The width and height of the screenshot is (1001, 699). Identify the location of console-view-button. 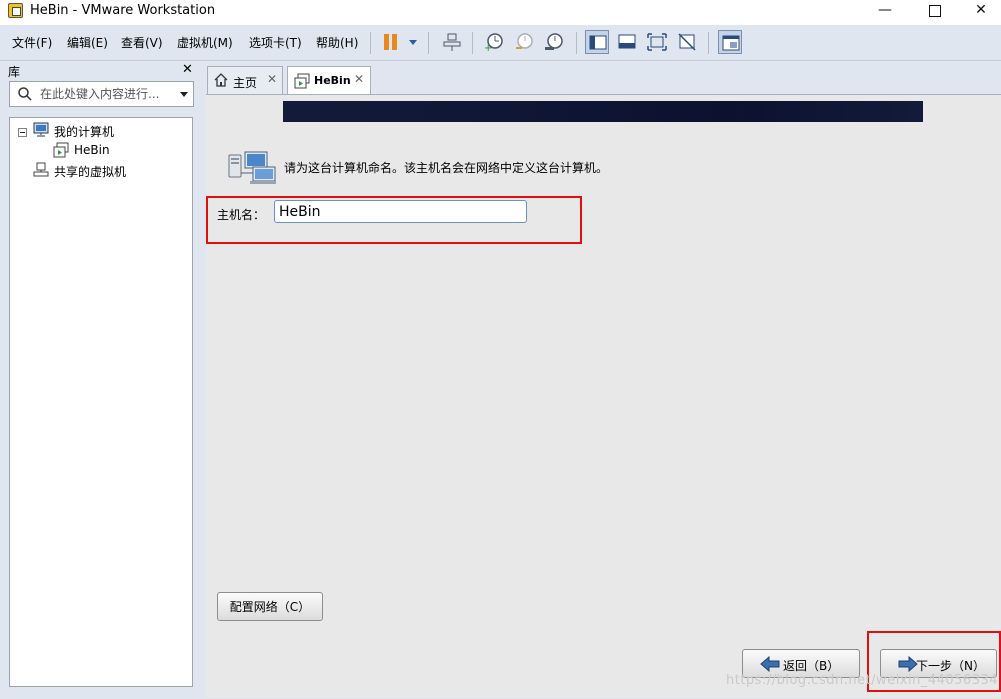
(730, 42).